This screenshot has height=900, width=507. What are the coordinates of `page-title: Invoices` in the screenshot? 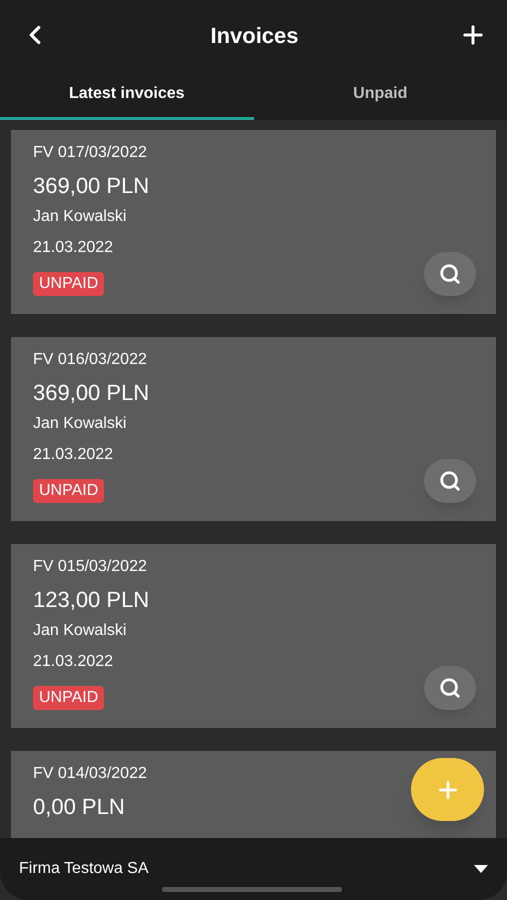 It's located at (254, 36).